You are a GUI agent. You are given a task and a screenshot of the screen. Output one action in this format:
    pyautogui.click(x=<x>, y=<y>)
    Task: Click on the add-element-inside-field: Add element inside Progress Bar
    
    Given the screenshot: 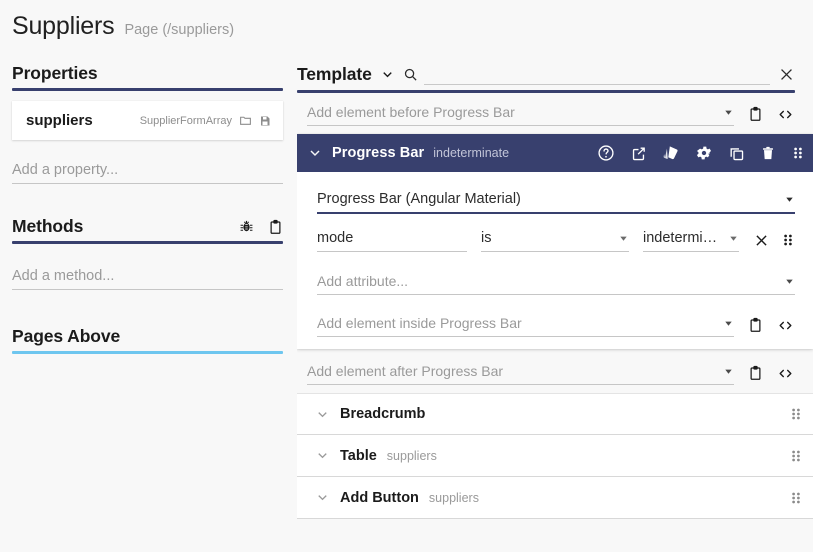 What is the action you would take?
    pyautogui.click(x=525, y=325)
    